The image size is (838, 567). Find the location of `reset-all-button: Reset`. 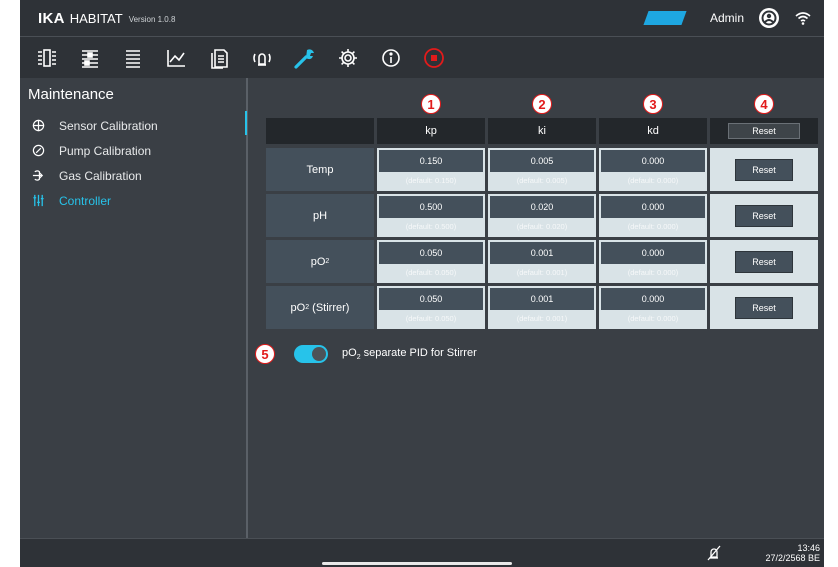

reset-all-button: Reset is located at coordinates (764, 131).